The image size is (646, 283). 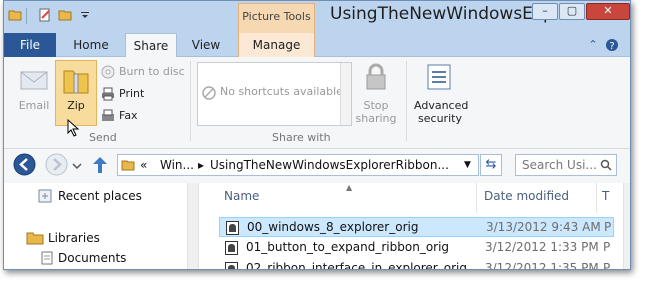 What do you see at coordinates (276, 18) in the screenshot?
I see `picture-tools-header: Picture Tools` at bounding box center [276, 18].